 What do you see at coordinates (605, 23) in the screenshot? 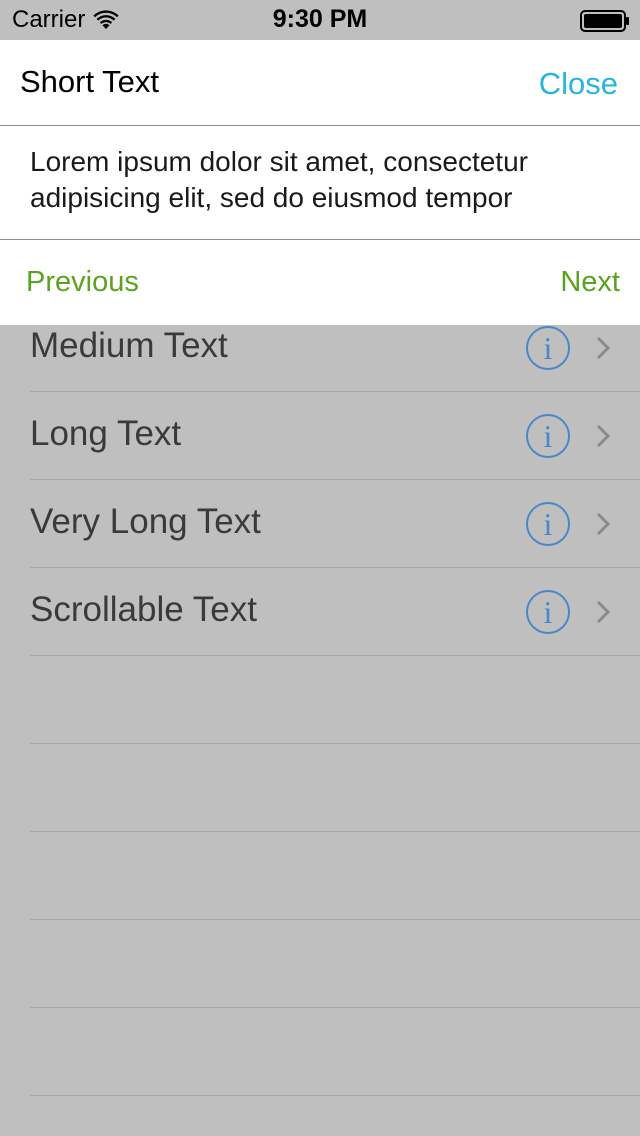
I see `battery-icon` at bounding box center [605, 23].